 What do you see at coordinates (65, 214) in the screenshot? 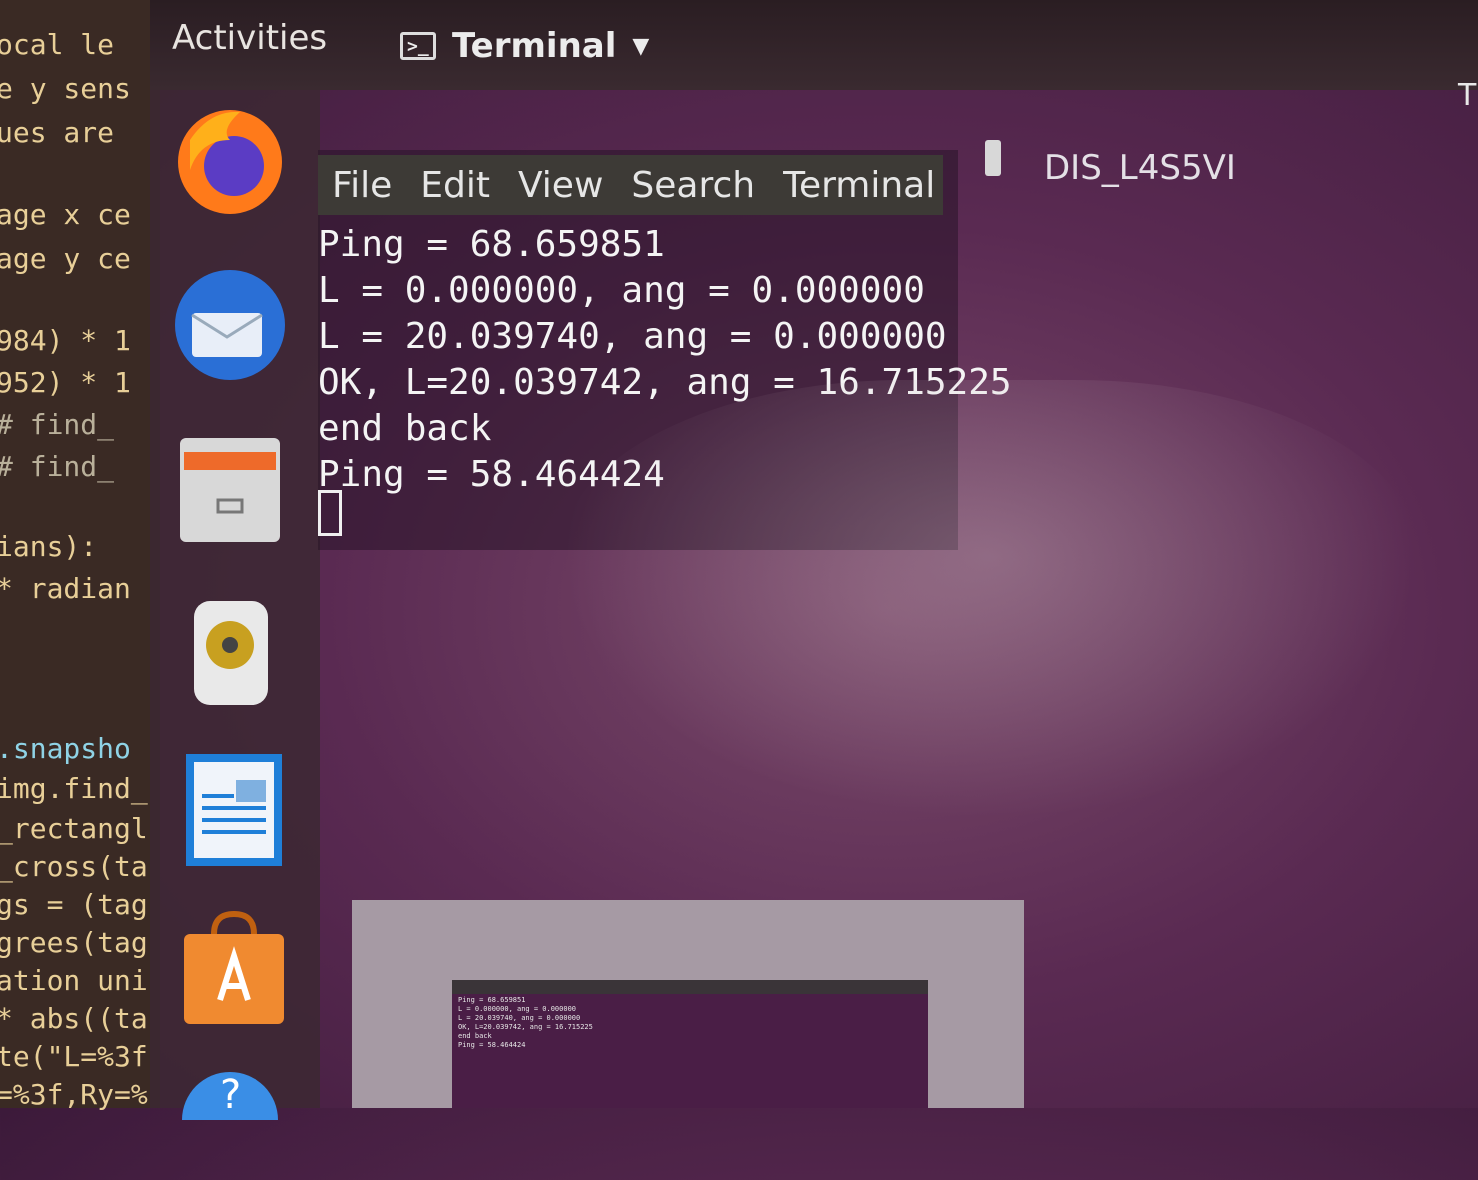
I see `code-line: age x ce` at bounding box center [65, 214].